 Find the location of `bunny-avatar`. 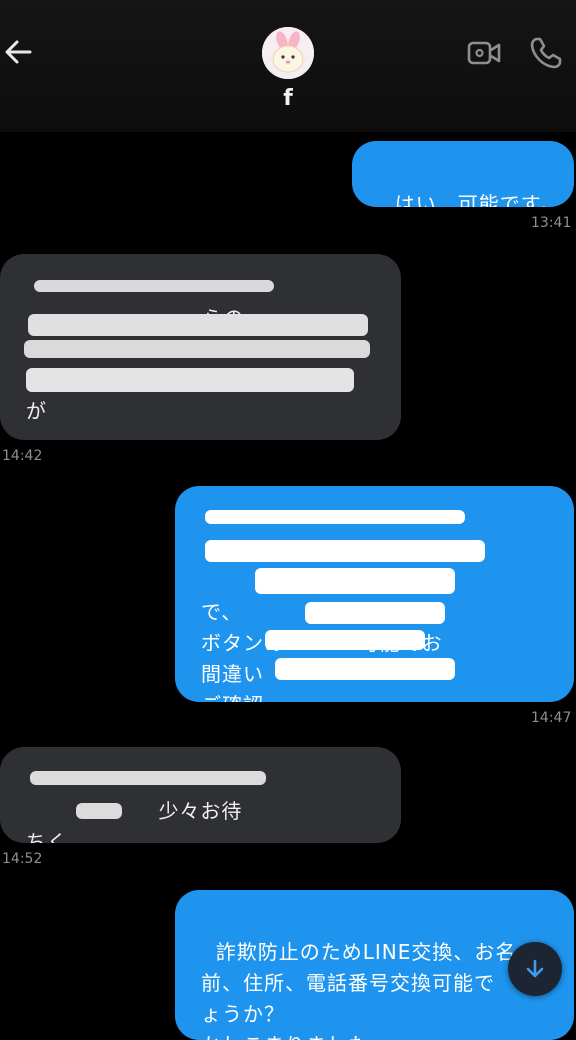

bunny-avatar is located at coordinates (288, 53).